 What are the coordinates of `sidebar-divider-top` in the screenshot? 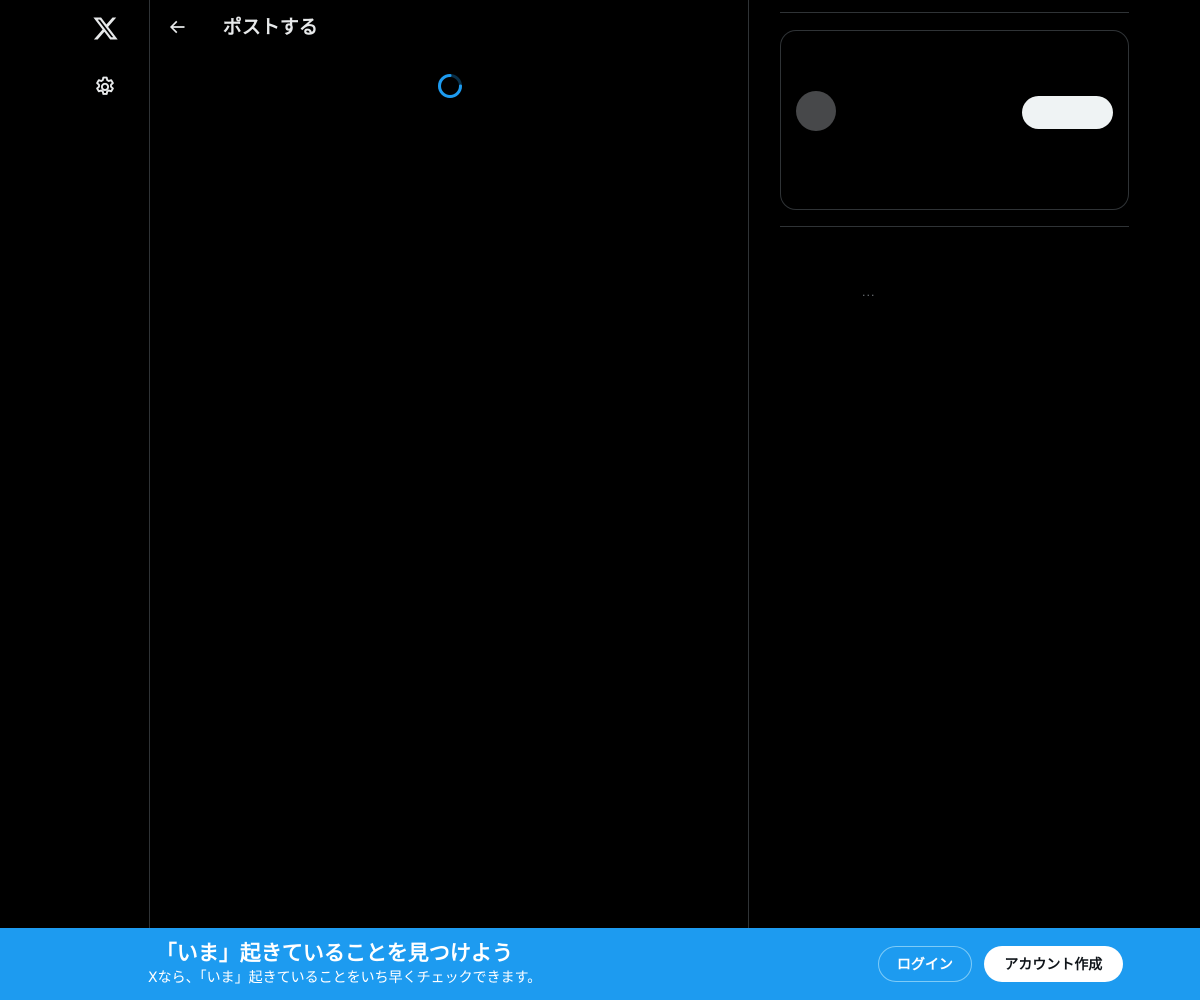 It's located at (954, 12).